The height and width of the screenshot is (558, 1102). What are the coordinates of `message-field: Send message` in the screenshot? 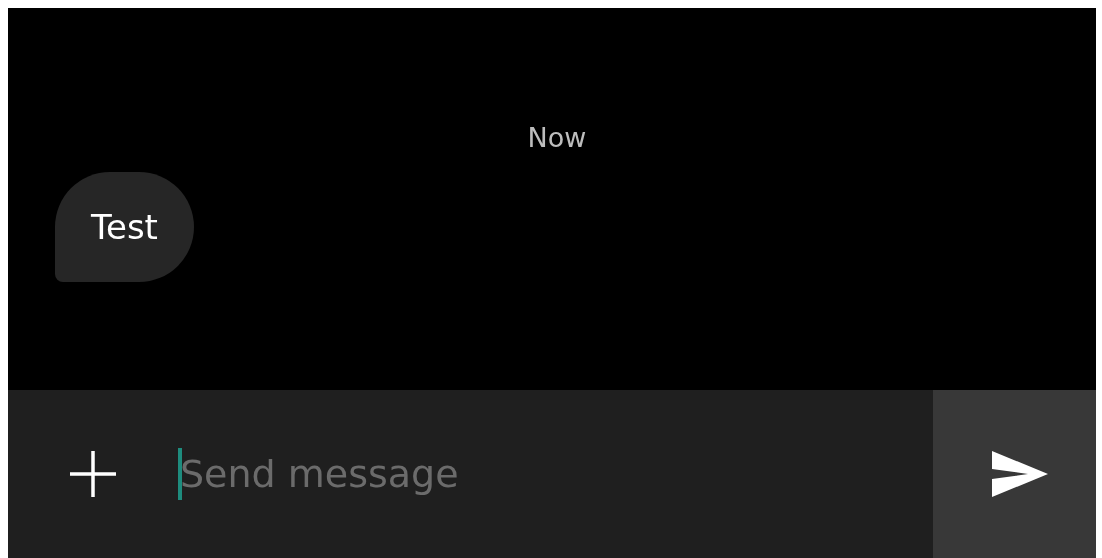 It's located at (554, 474).